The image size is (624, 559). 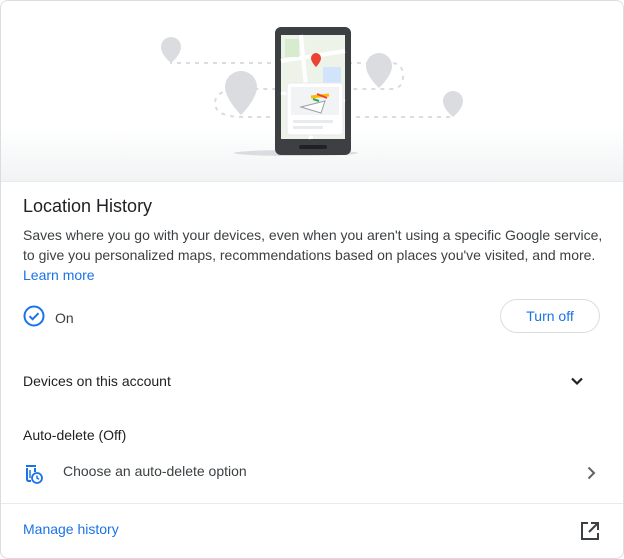 I want to click on learn-more-link: Learn more, so click(x=59, y=275).